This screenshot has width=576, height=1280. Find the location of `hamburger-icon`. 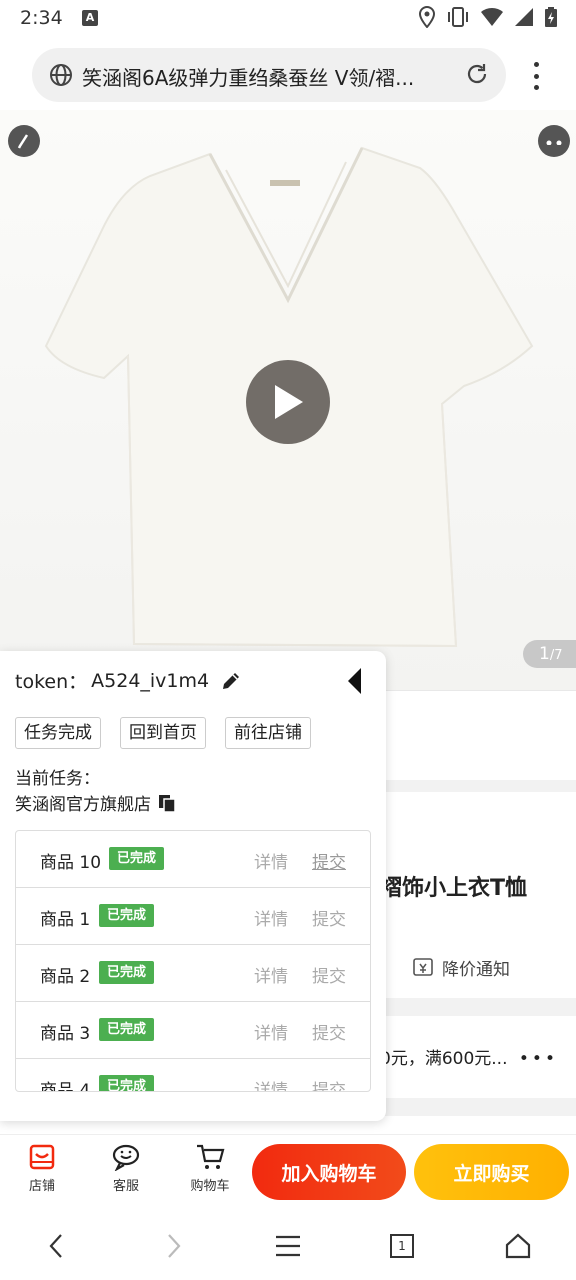

hamburger-icon is located at coordinates (288, 1246).